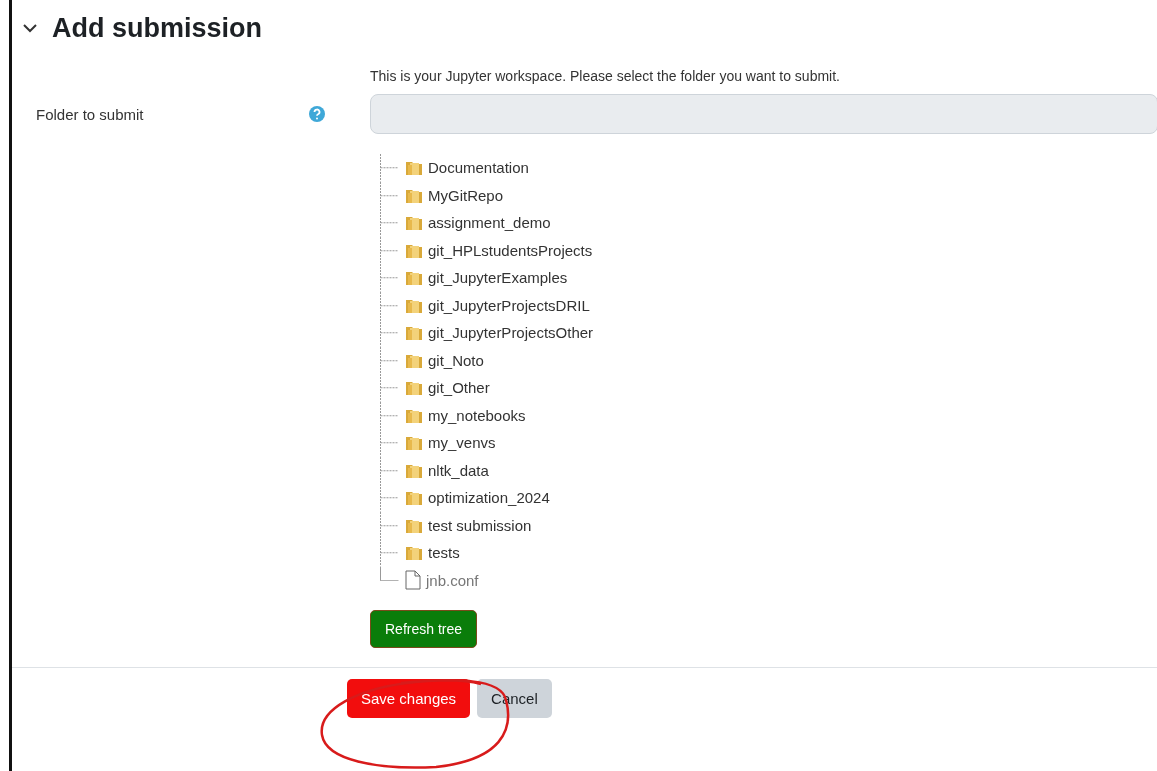 Image resolution: width=1157 pixels, height=771 pixels. Describe the element at coordinates (30, 28) in the screenshot. I see `chevron-icon` at that location.